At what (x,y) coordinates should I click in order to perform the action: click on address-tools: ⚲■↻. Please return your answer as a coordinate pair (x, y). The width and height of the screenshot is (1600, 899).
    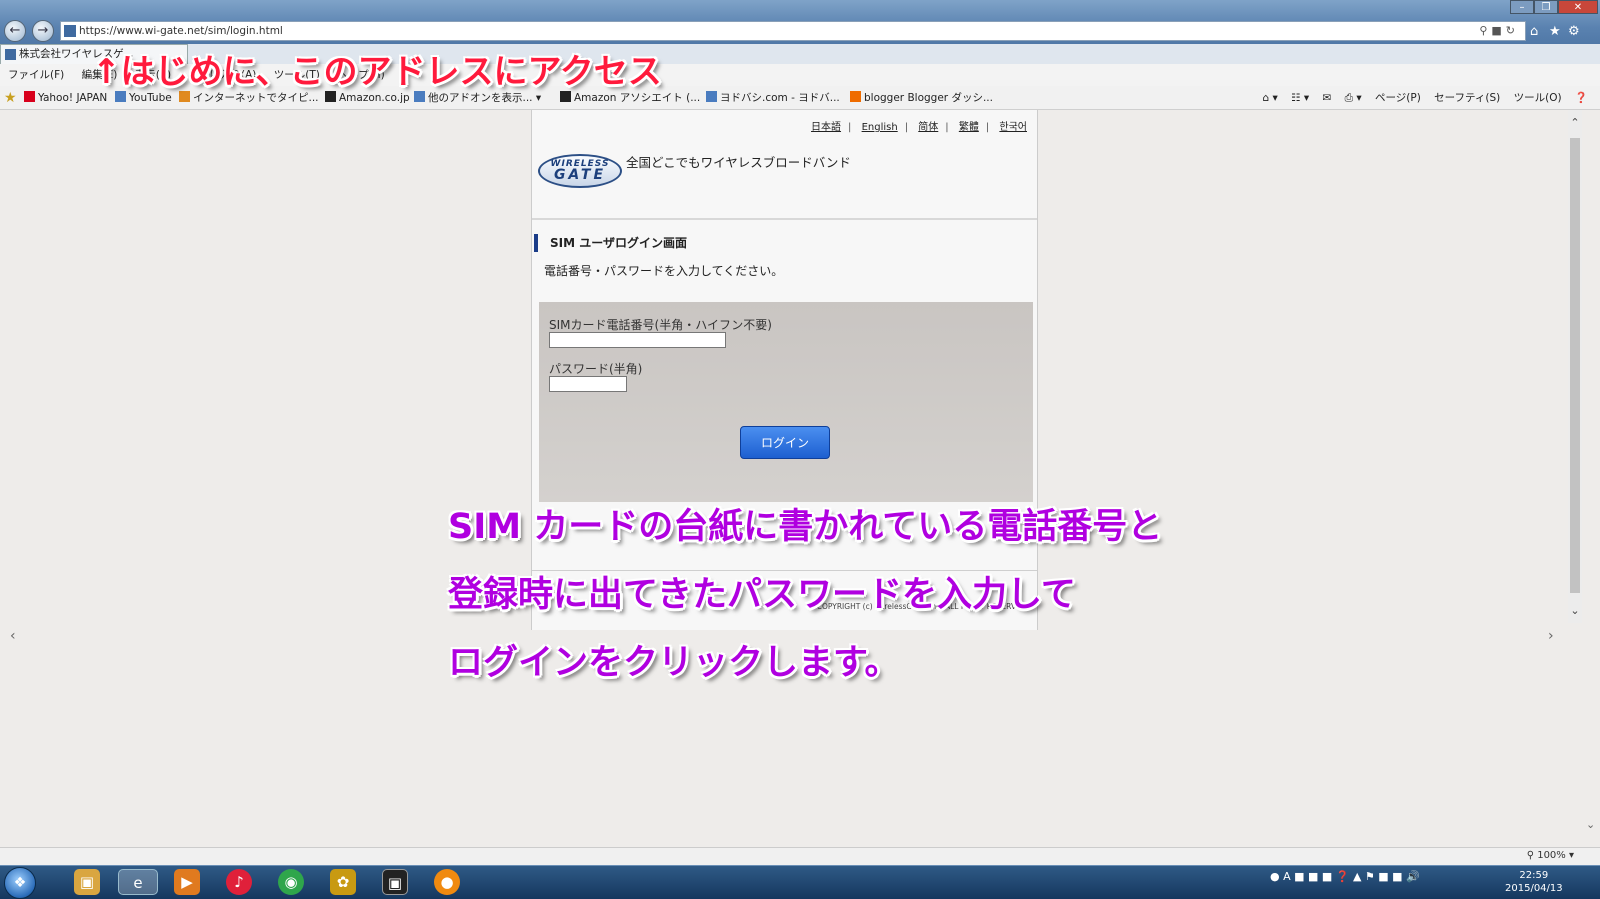
    Looking at the image, I should click on (1499, 31).